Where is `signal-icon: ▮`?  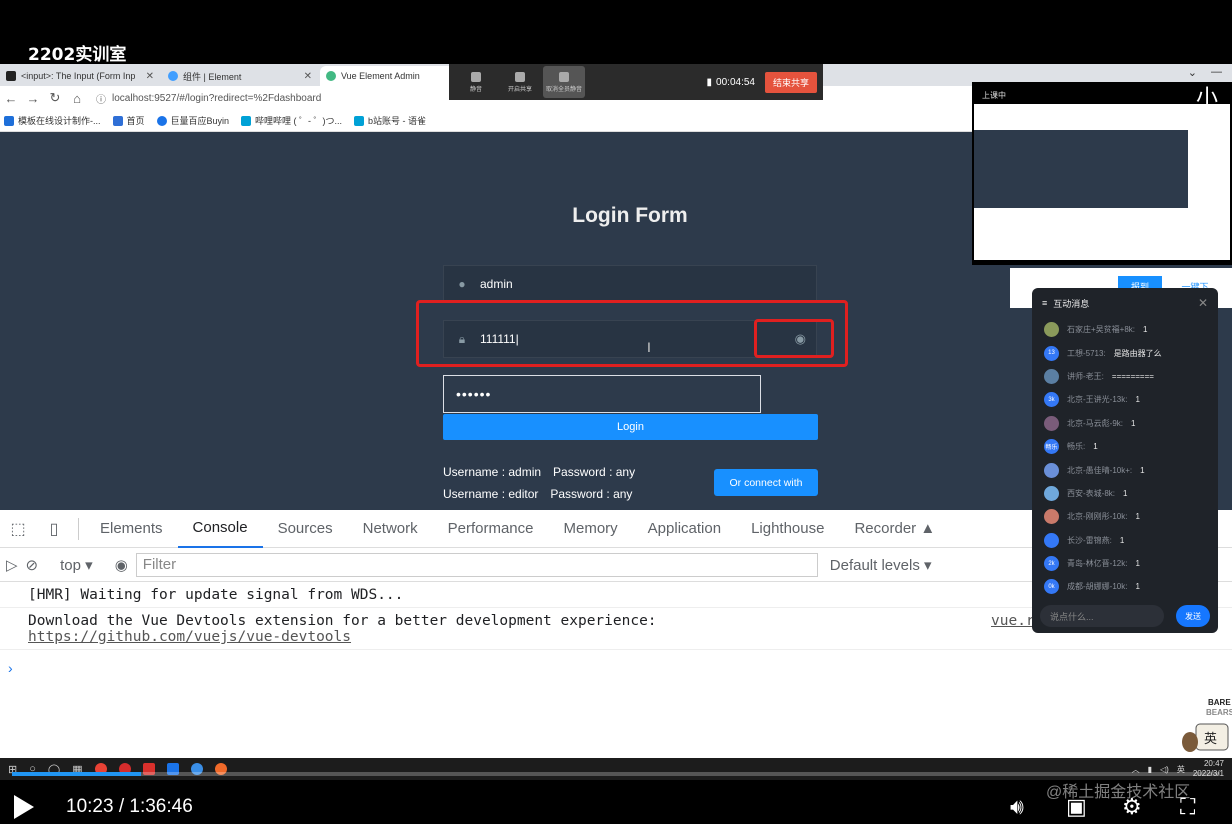 signal-icon: ▮ is located at coordinates (709, 82).